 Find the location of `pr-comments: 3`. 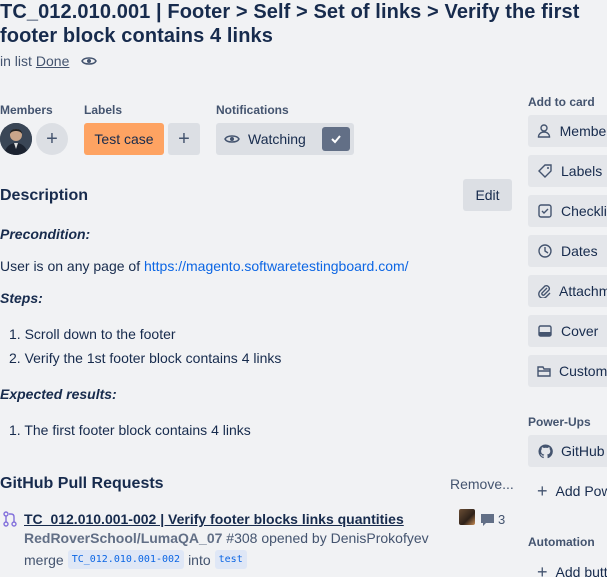

pr-comments: 3 is located at coordinates (492, 519).